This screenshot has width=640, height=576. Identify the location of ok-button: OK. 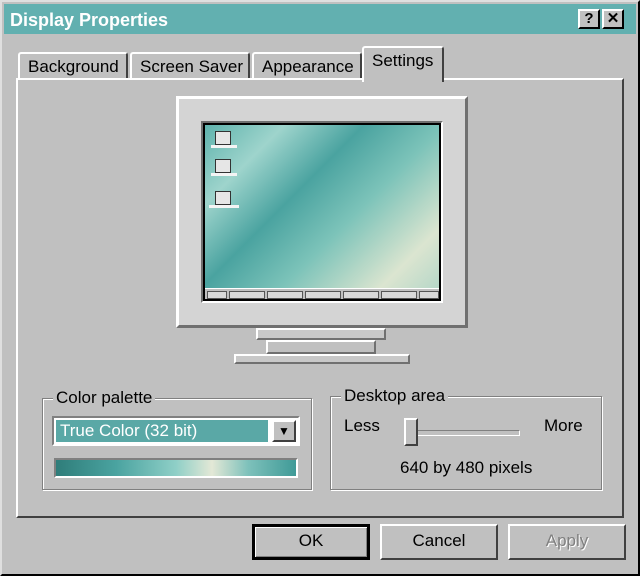
(311, 542).